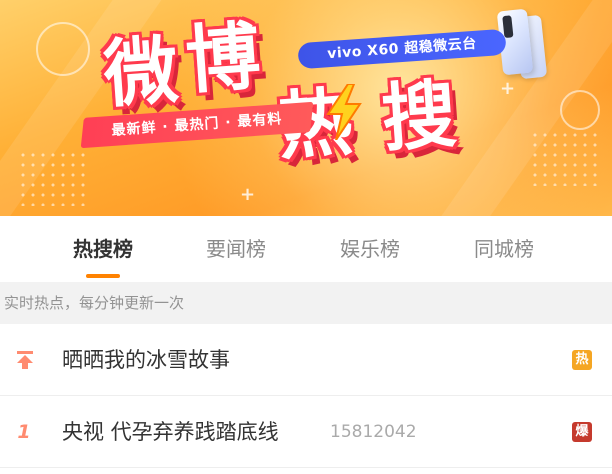 Image resolution: width=612 pixels, height=474 pixels. I want to click on tab-entertainment: 娱乐榜, so click(370, 249).